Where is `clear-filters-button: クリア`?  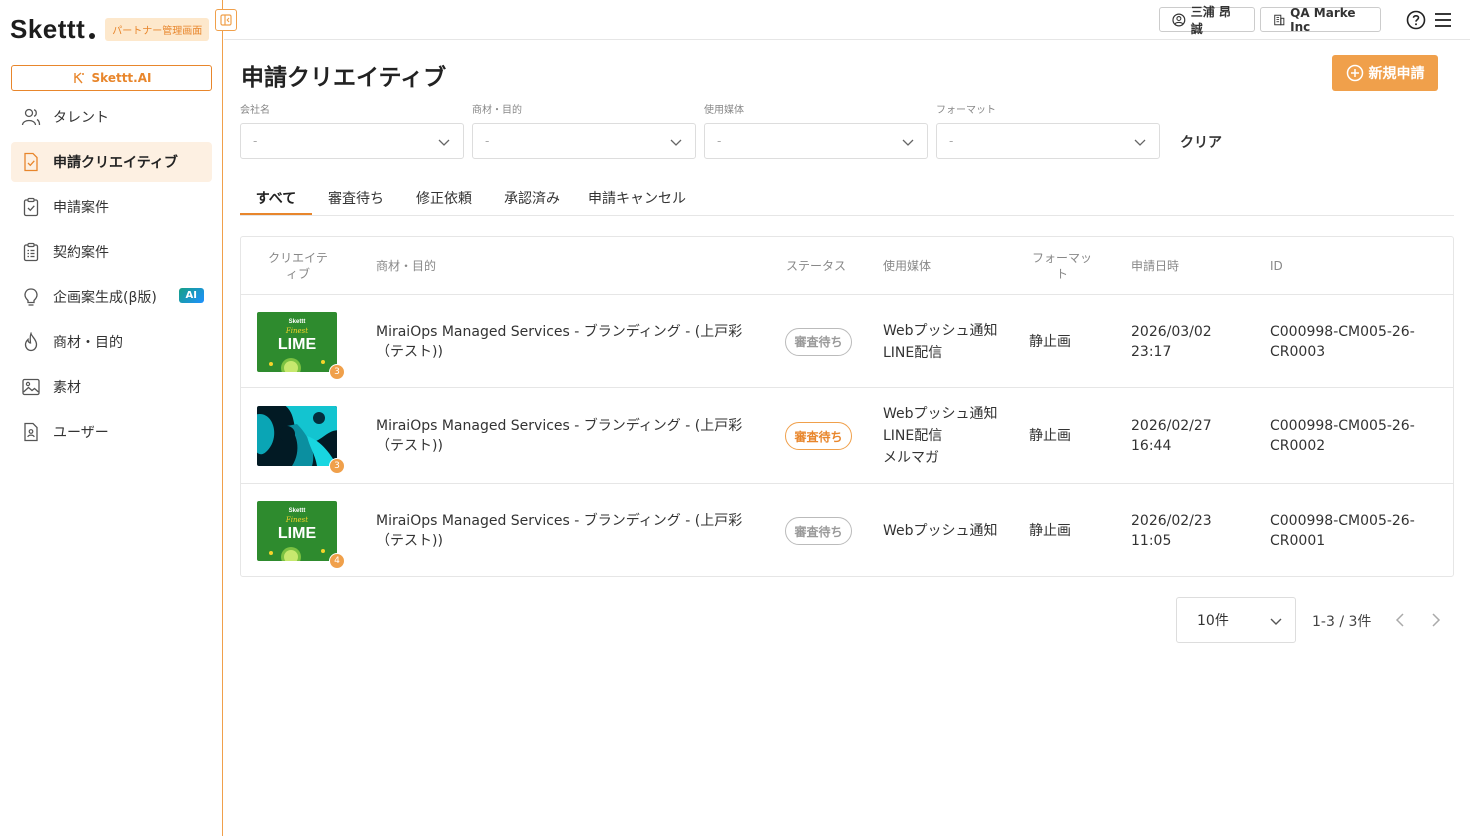
clear-filters-button: クリア is located at coordinates (1201, 142).